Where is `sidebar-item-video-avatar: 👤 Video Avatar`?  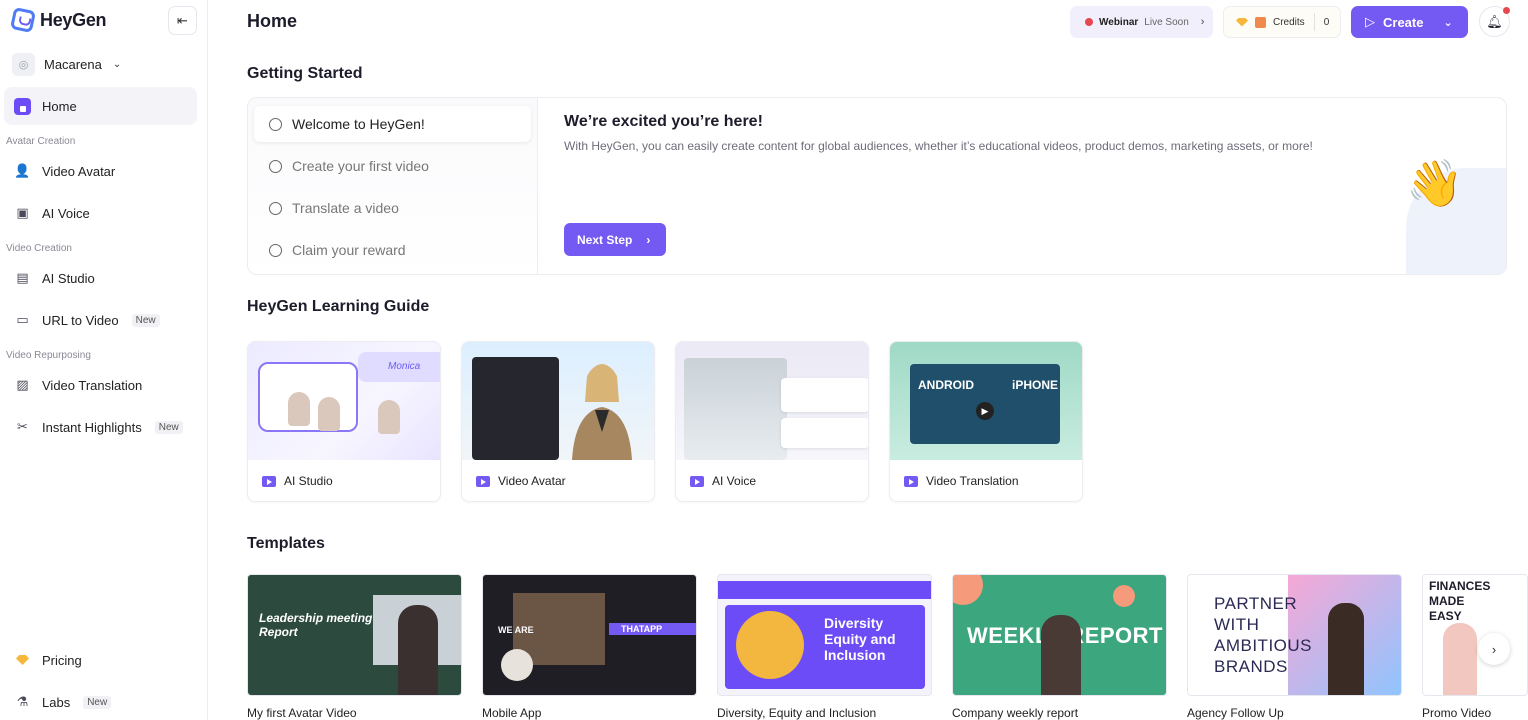 sidebar-item-video-avatar: 👤 Video Avatar is located at coordinates (100, 171).